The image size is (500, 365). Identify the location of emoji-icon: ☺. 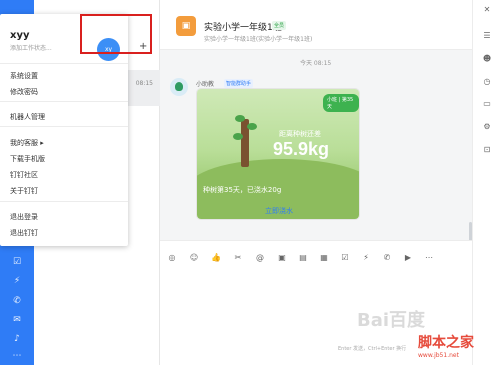
(194, 258).